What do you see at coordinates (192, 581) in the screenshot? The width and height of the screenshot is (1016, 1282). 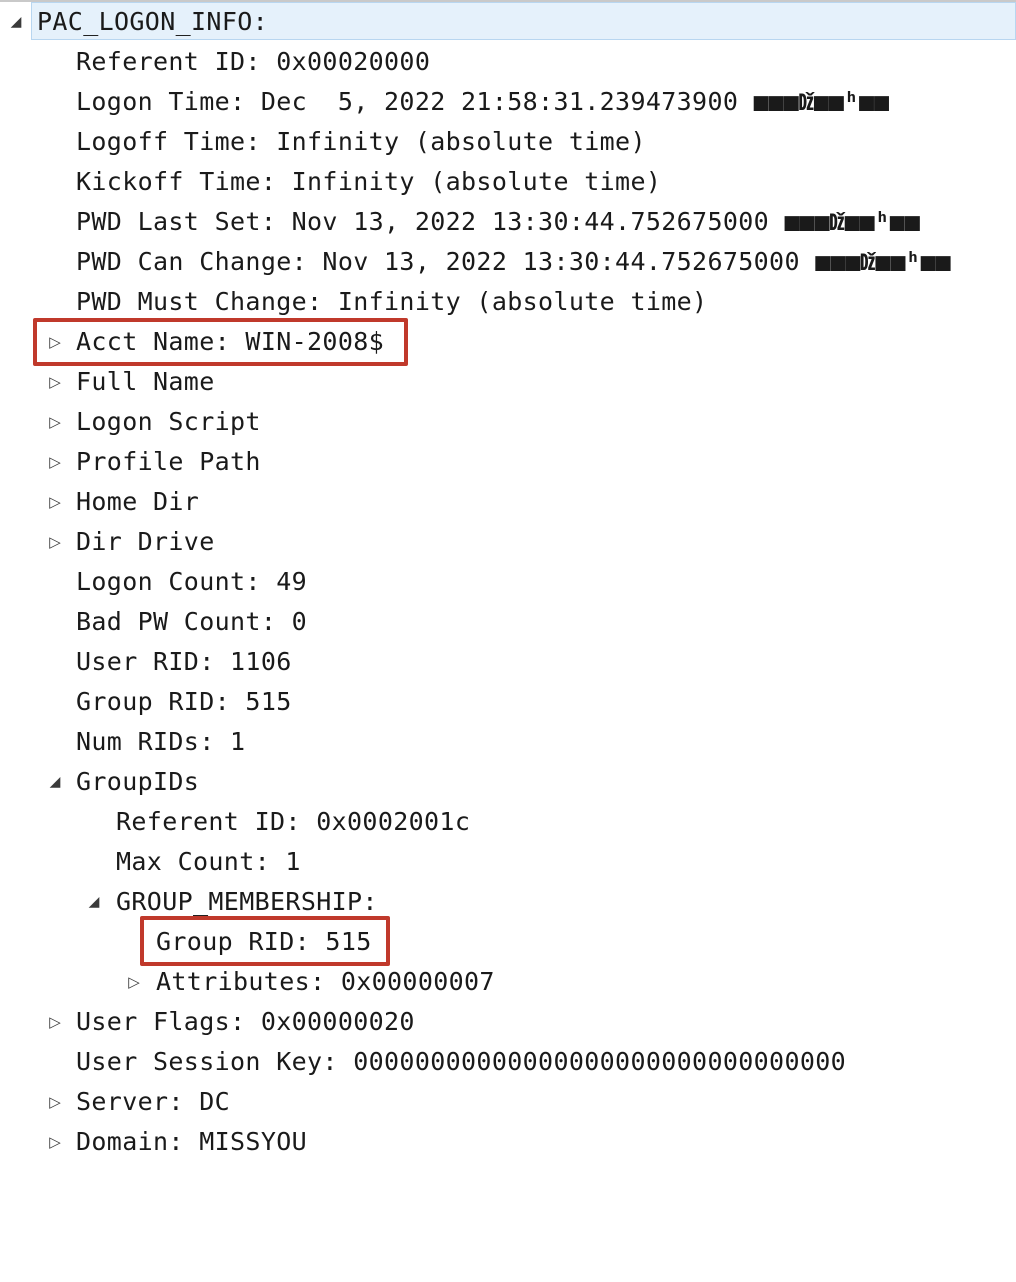 I see `field-text: Logon Count: 49` at bounding box center [192, 581].